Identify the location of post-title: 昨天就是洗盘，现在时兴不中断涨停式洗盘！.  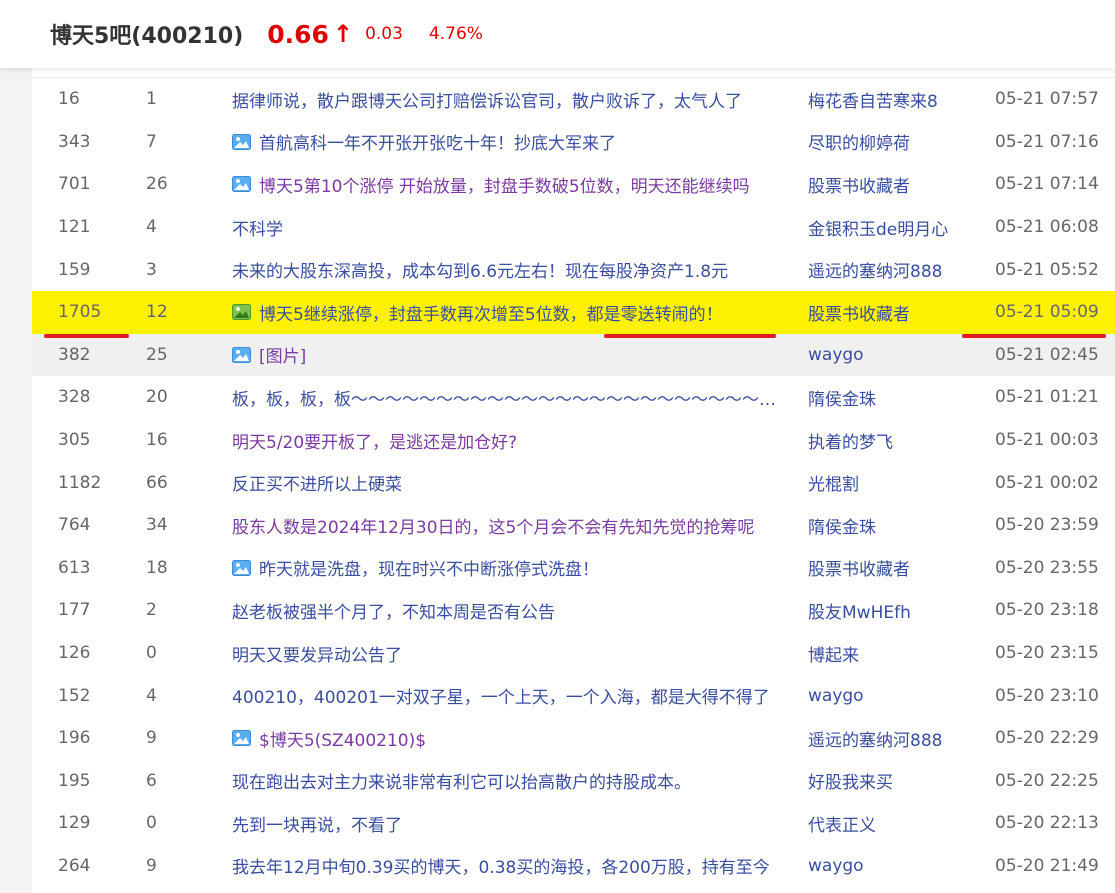
(506, 568).